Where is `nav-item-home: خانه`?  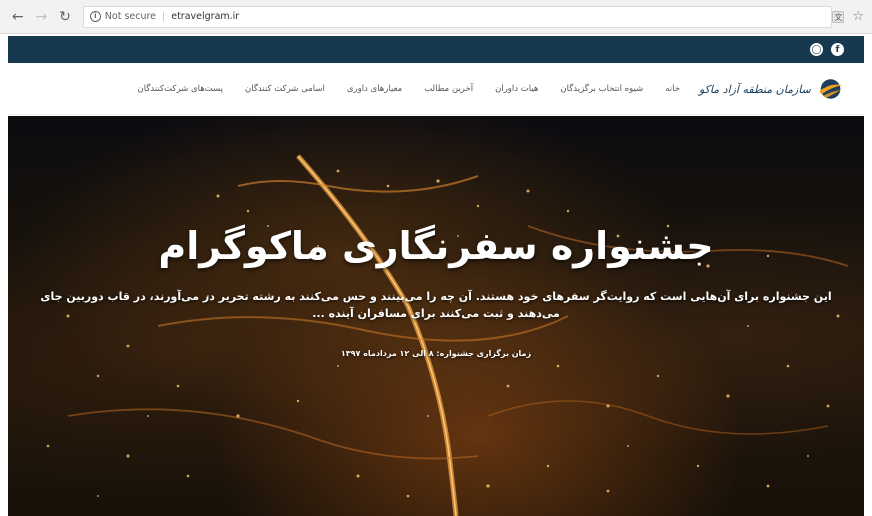
nav-item-home: خانه is located at coordinates (672, 89).